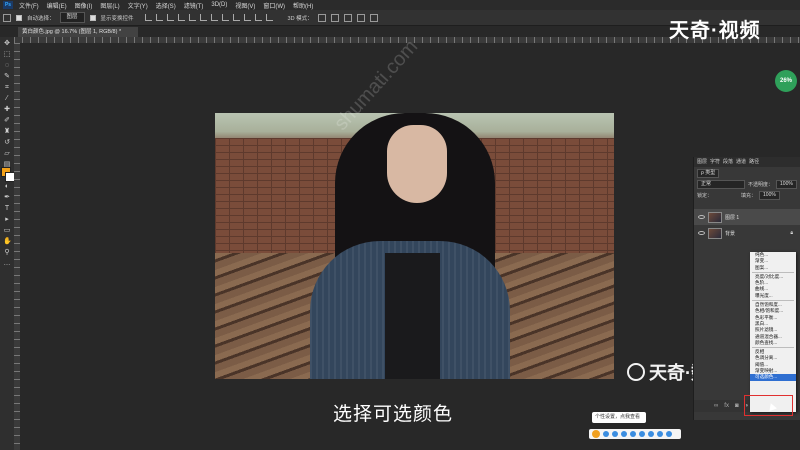  I want to click on tray-mode-icon, so click(606, 434).